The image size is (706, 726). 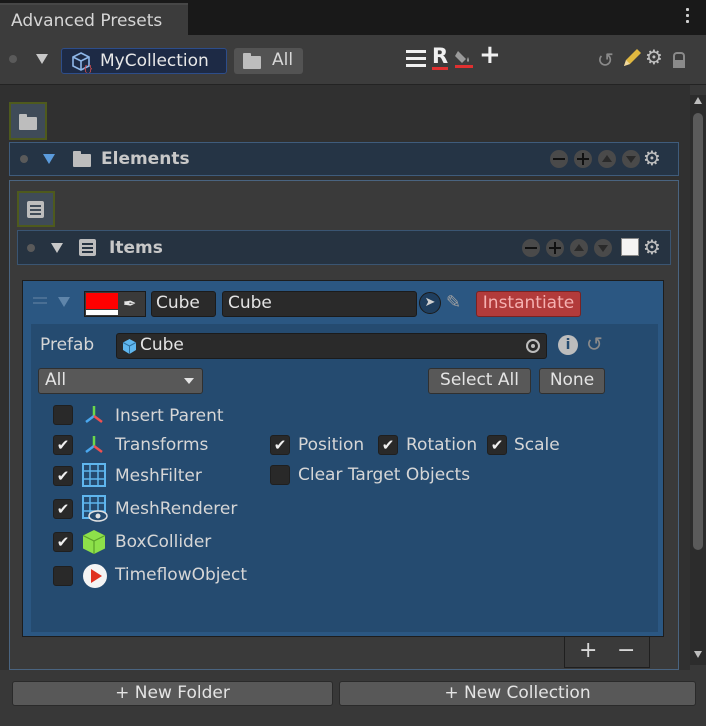 I want to click on pencil-icon, so click(x=632, y=58).